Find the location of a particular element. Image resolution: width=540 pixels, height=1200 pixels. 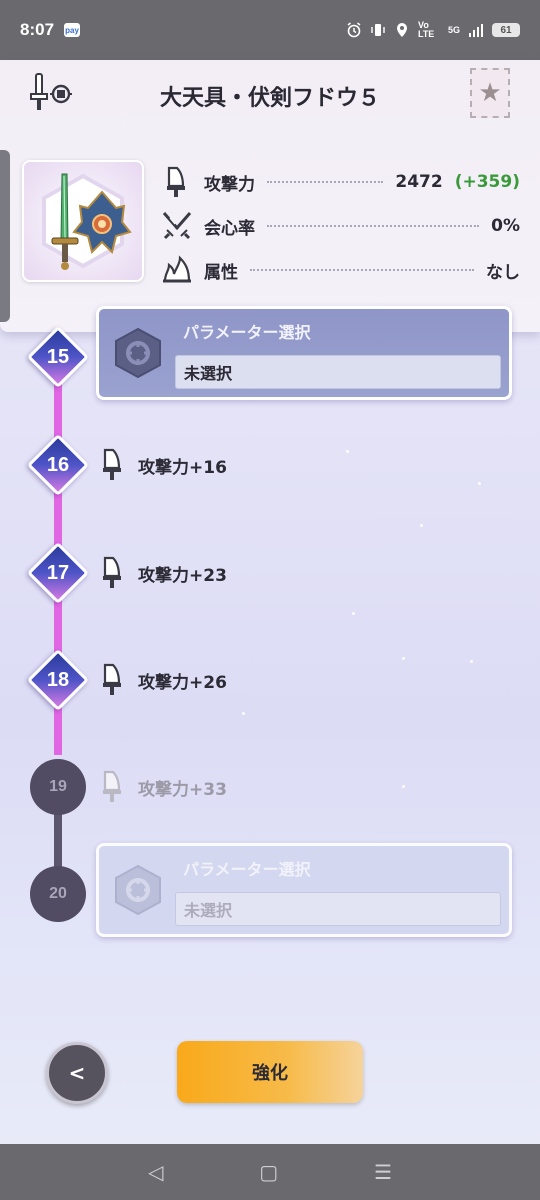

status-bar: 8:07 pay Vo LTE 5G 61 is located at coordinates (270, 30).